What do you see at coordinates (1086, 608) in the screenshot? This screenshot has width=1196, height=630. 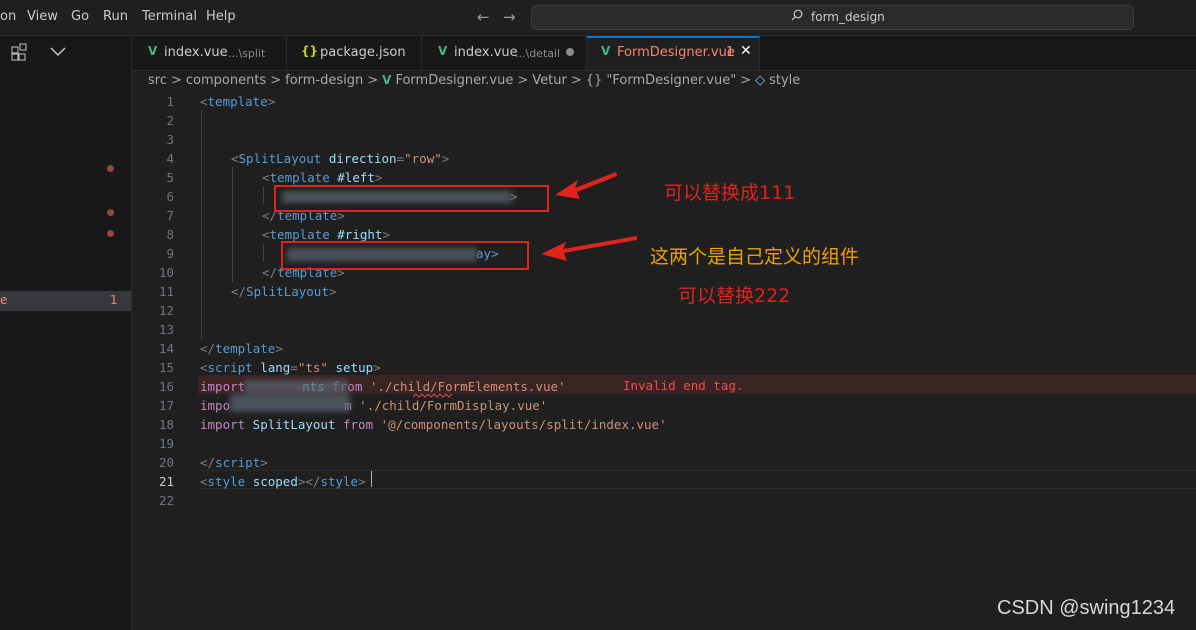 I see `watermark: CSDN @swing1234` at bounding box center [1086, 608].